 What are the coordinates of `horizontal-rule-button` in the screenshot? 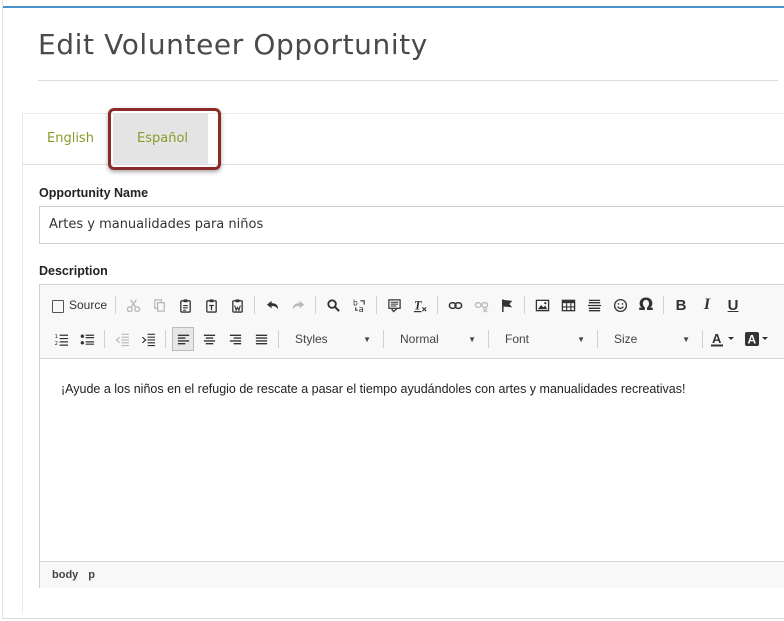 It's located at (594, 305).